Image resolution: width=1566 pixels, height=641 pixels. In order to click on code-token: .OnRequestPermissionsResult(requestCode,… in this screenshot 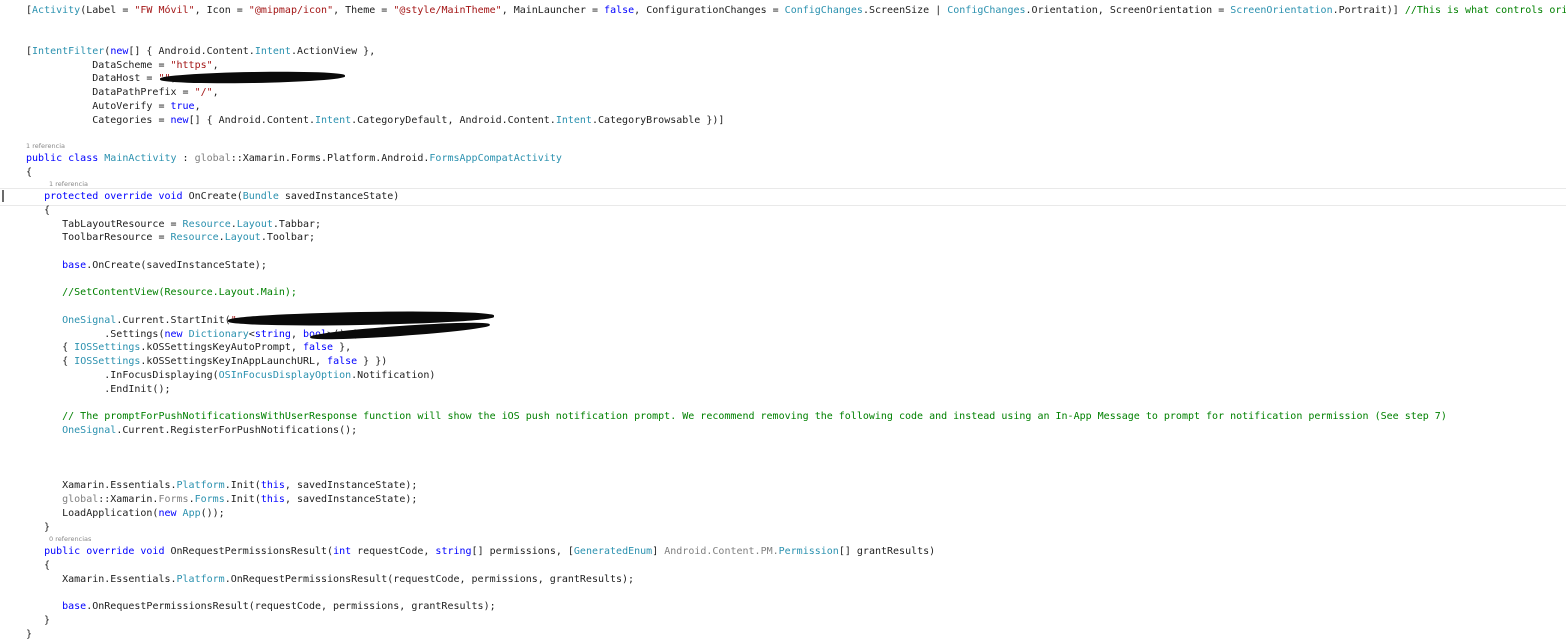, I will do `click(291, 606)`.